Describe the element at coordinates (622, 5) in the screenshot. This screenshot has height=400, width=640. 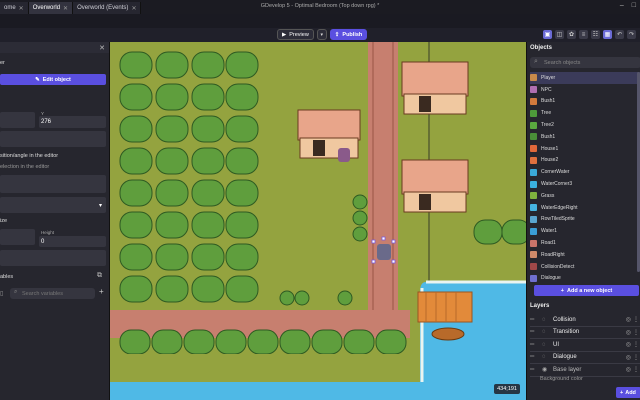
I see `minimize-icon: –` at that location.